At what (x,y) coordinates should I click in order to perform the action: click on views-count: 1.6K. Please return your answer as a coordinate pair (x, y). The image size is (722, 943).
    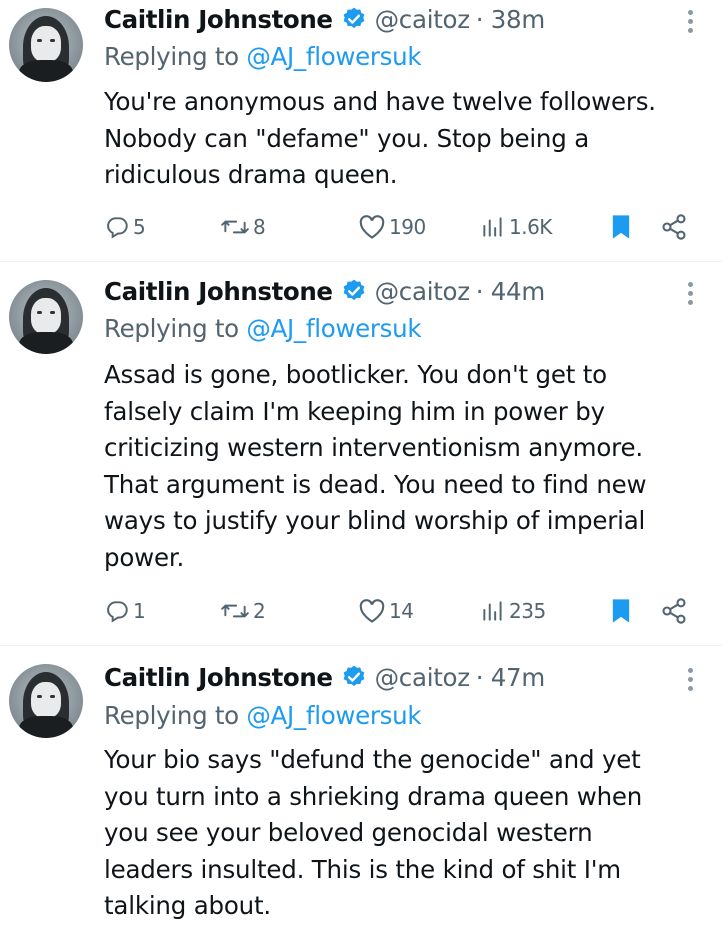
    Looking at the image, I should click on (530, 227).